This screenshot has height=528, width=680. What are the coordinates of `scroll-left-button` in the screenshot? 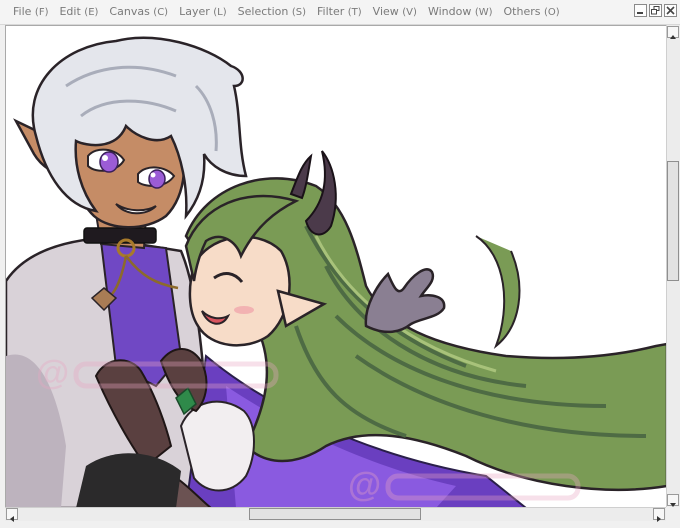 It's located at (12, 515).